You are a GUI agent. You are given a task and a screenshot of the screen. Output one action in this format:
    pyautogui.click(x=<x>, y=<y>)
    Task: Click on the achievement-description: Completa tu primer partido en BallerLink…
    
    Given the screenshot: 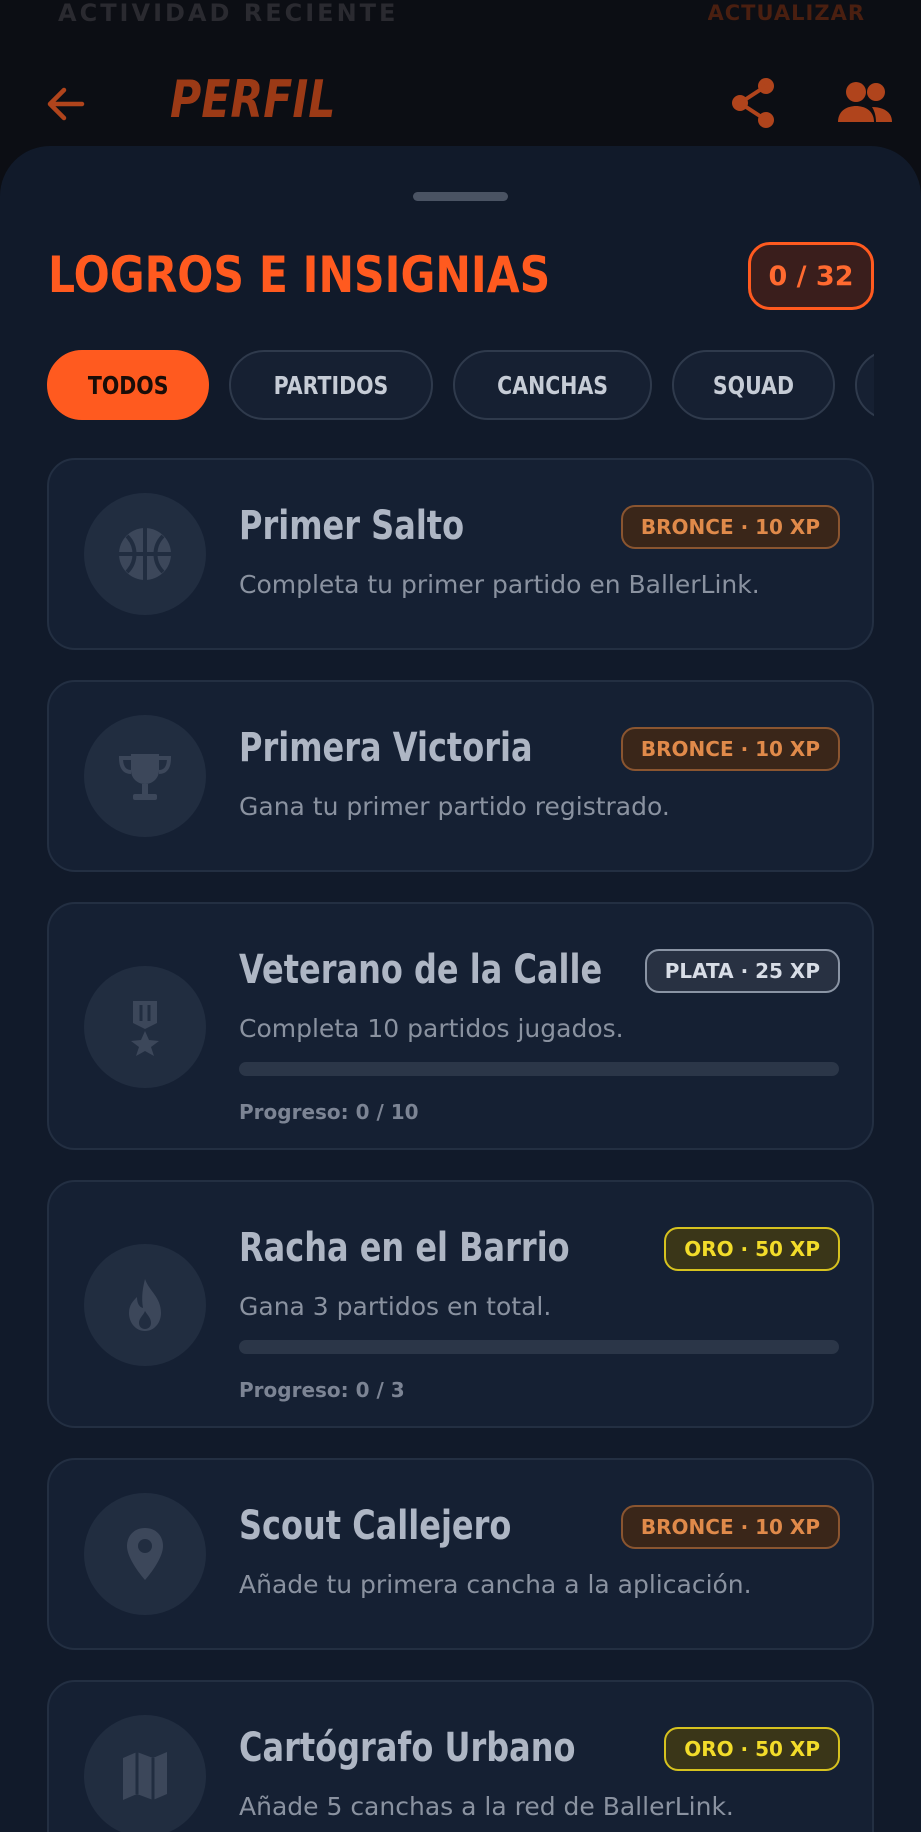 What is the action you would take?
    pyautogui.click(x=499, y=584)
    